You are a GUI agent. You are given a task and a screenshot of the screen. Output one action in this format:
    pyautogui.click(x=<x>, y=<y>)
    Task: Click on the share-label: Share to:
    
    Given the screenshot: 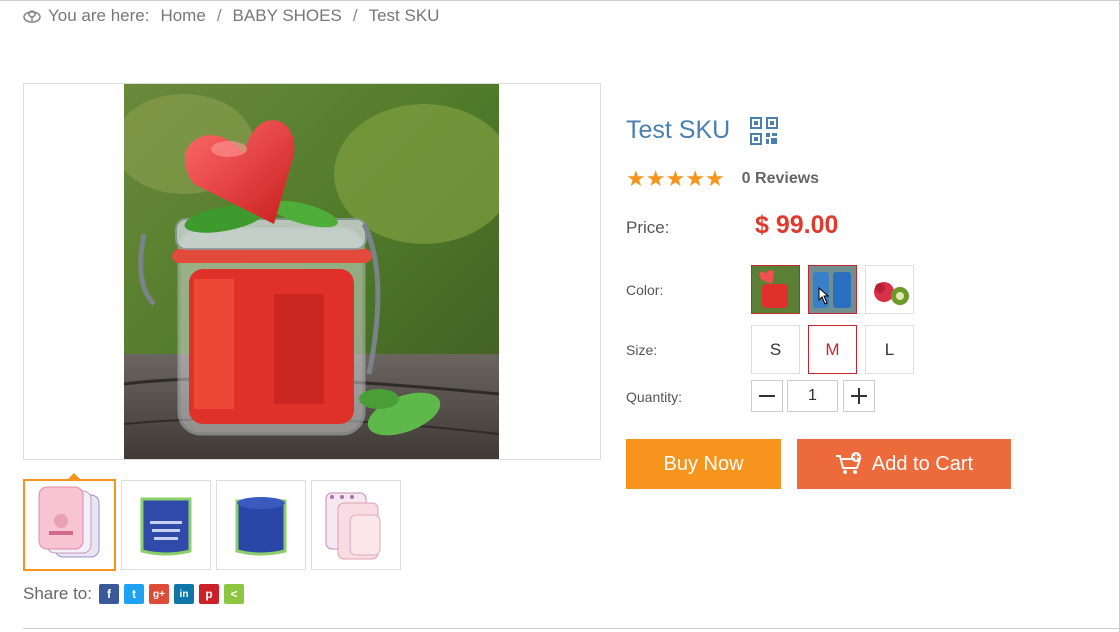 What is the action you would take?
    pyautogui.click(x=57, y=593)
    